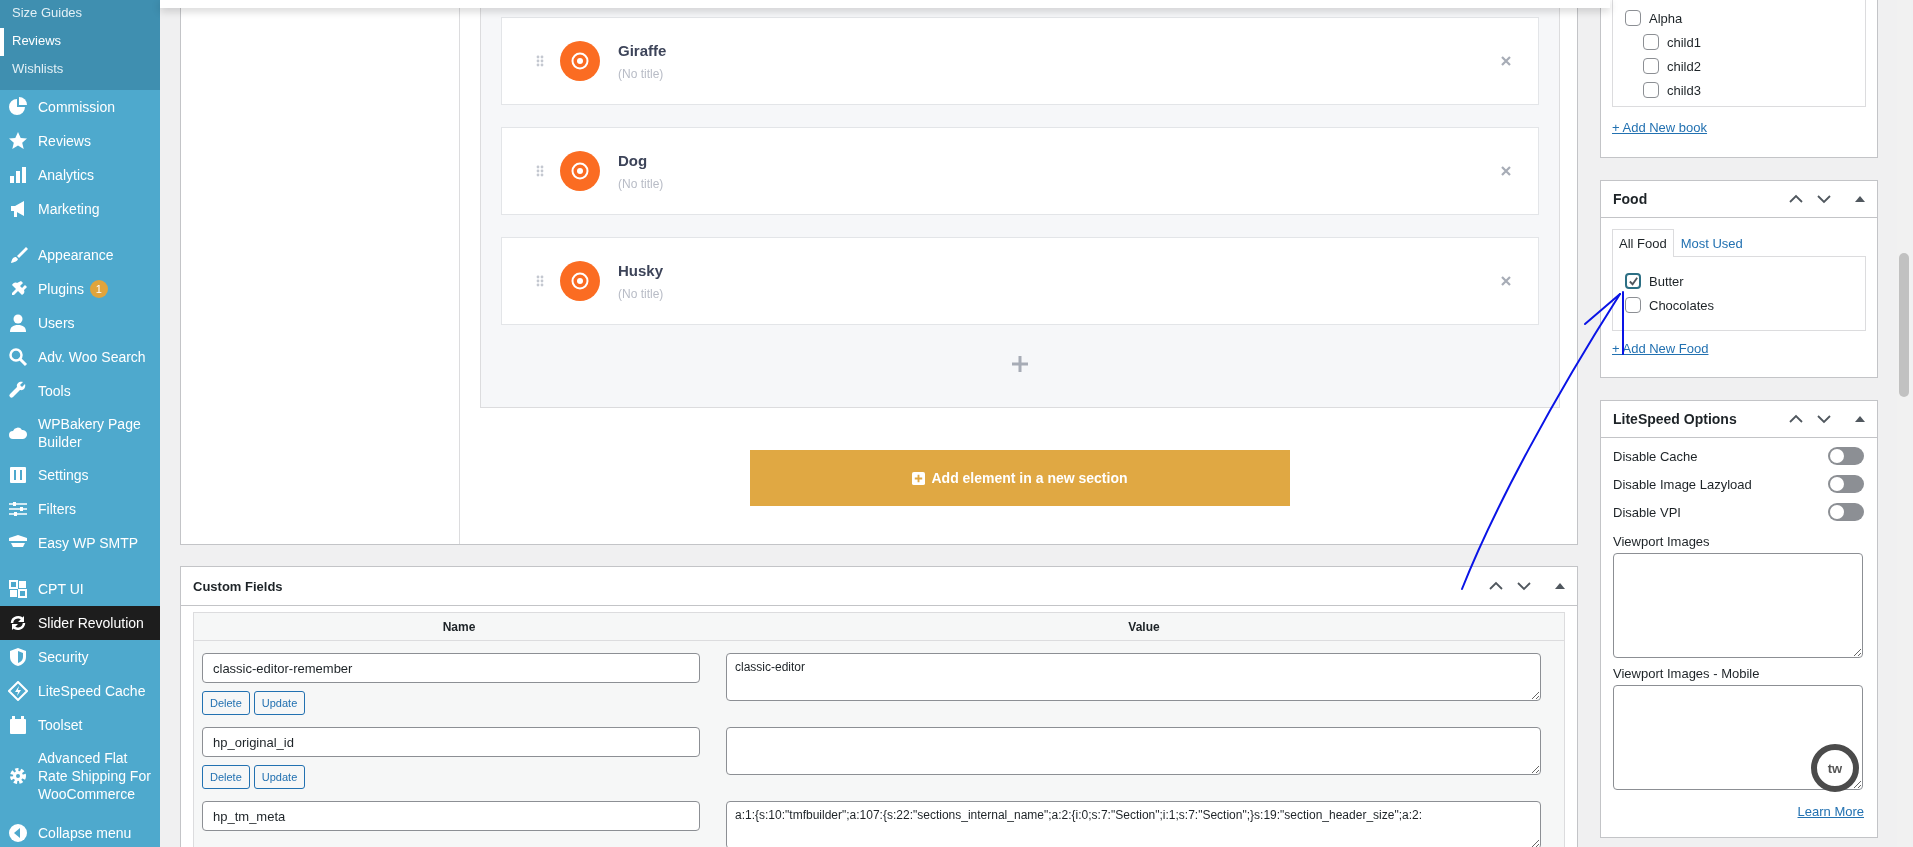 This screenshot has height=847, width=1913. What do you see at coordinates (80, 289) in the screenshot?
I see `menu-item: Plugins 1` at bounding box center [80, 289].